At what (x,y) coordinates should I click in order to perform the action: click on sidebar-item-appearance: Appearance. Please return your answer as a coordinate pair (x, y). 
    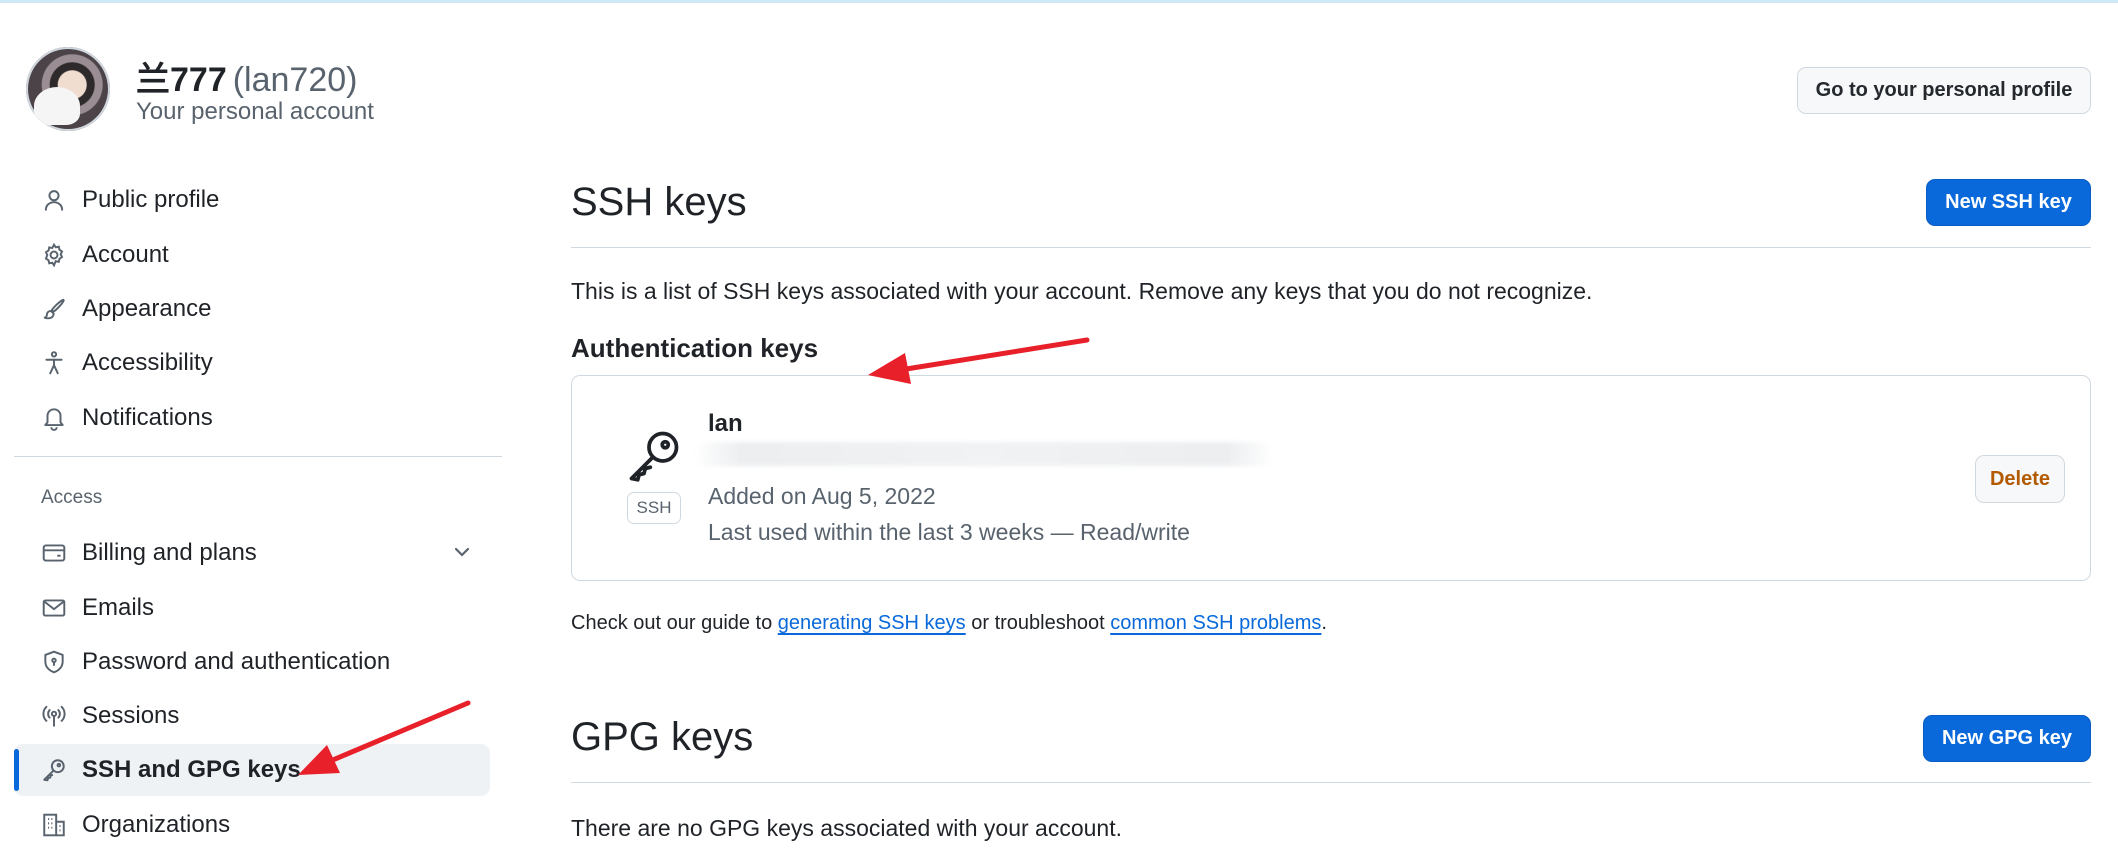
    Looking at the image, I should click on (252, 309).